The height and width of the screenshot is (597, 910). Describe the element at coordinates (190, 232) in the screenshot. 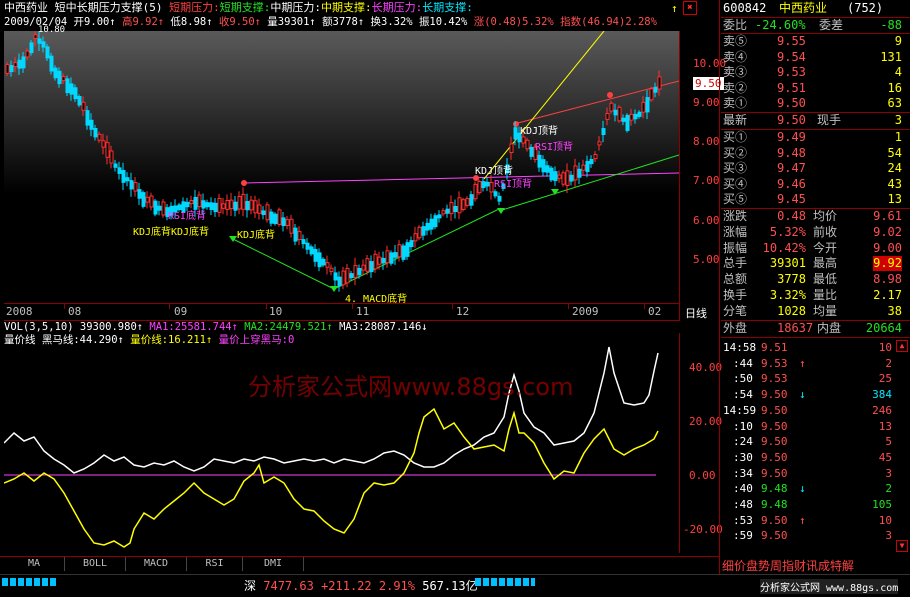

I see `annotation-kdj-bottom: KDJ底背` at that location.